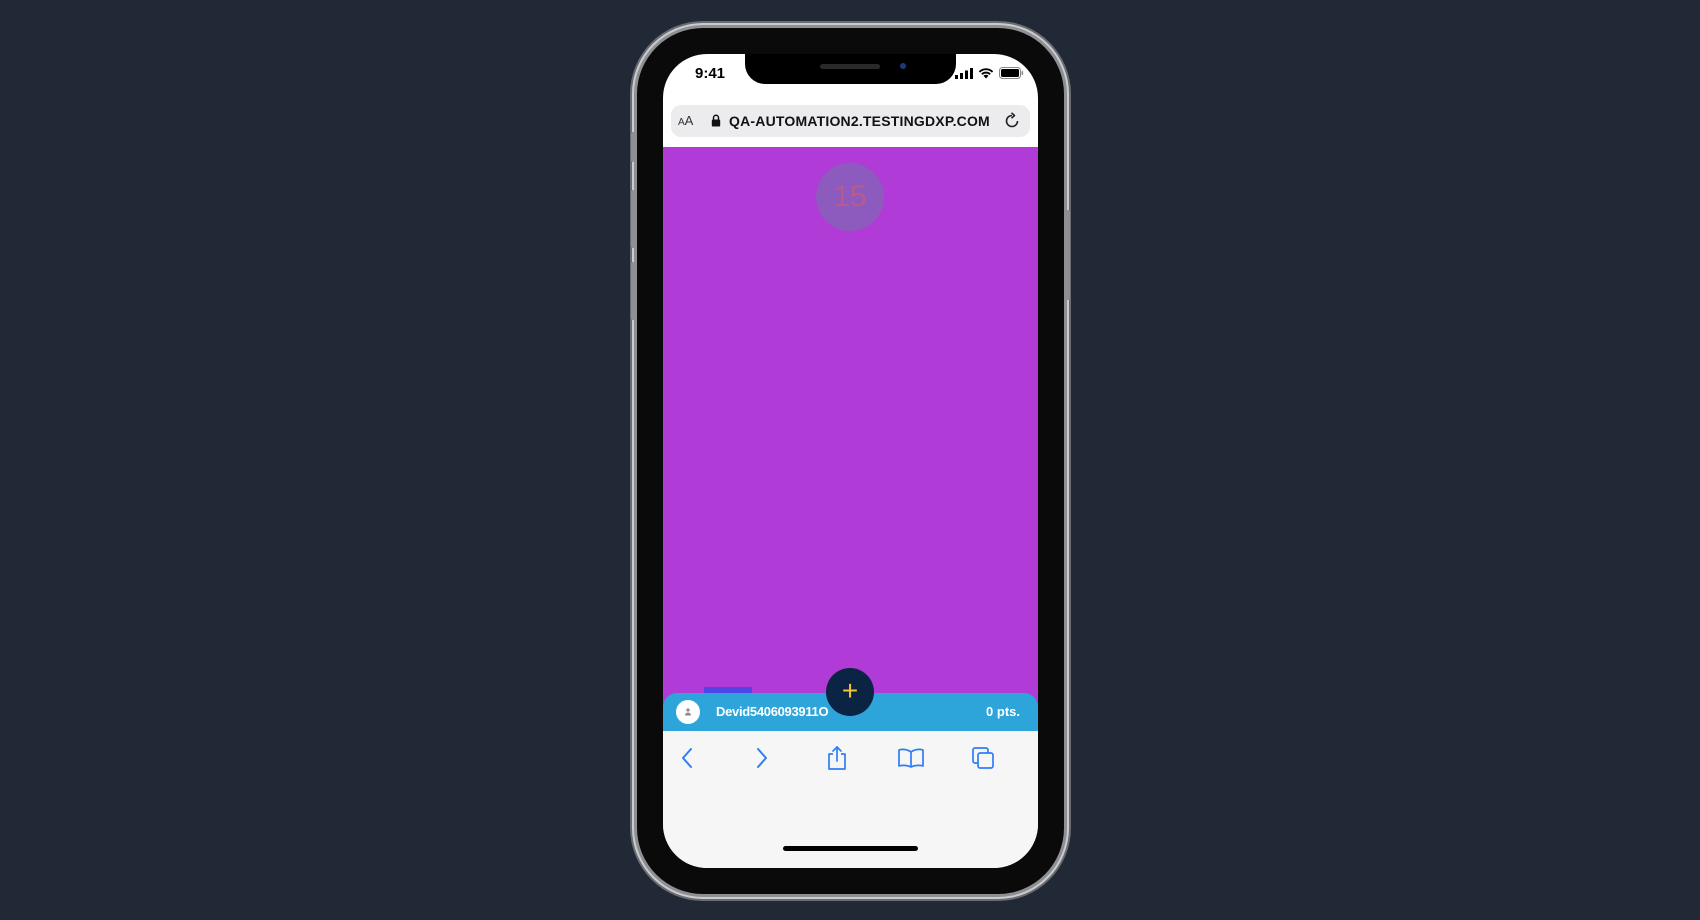  What do you see at coordinates (1012, 123) in the screenshot?
I see `reload-icon` at bounding box center [1012, 123].